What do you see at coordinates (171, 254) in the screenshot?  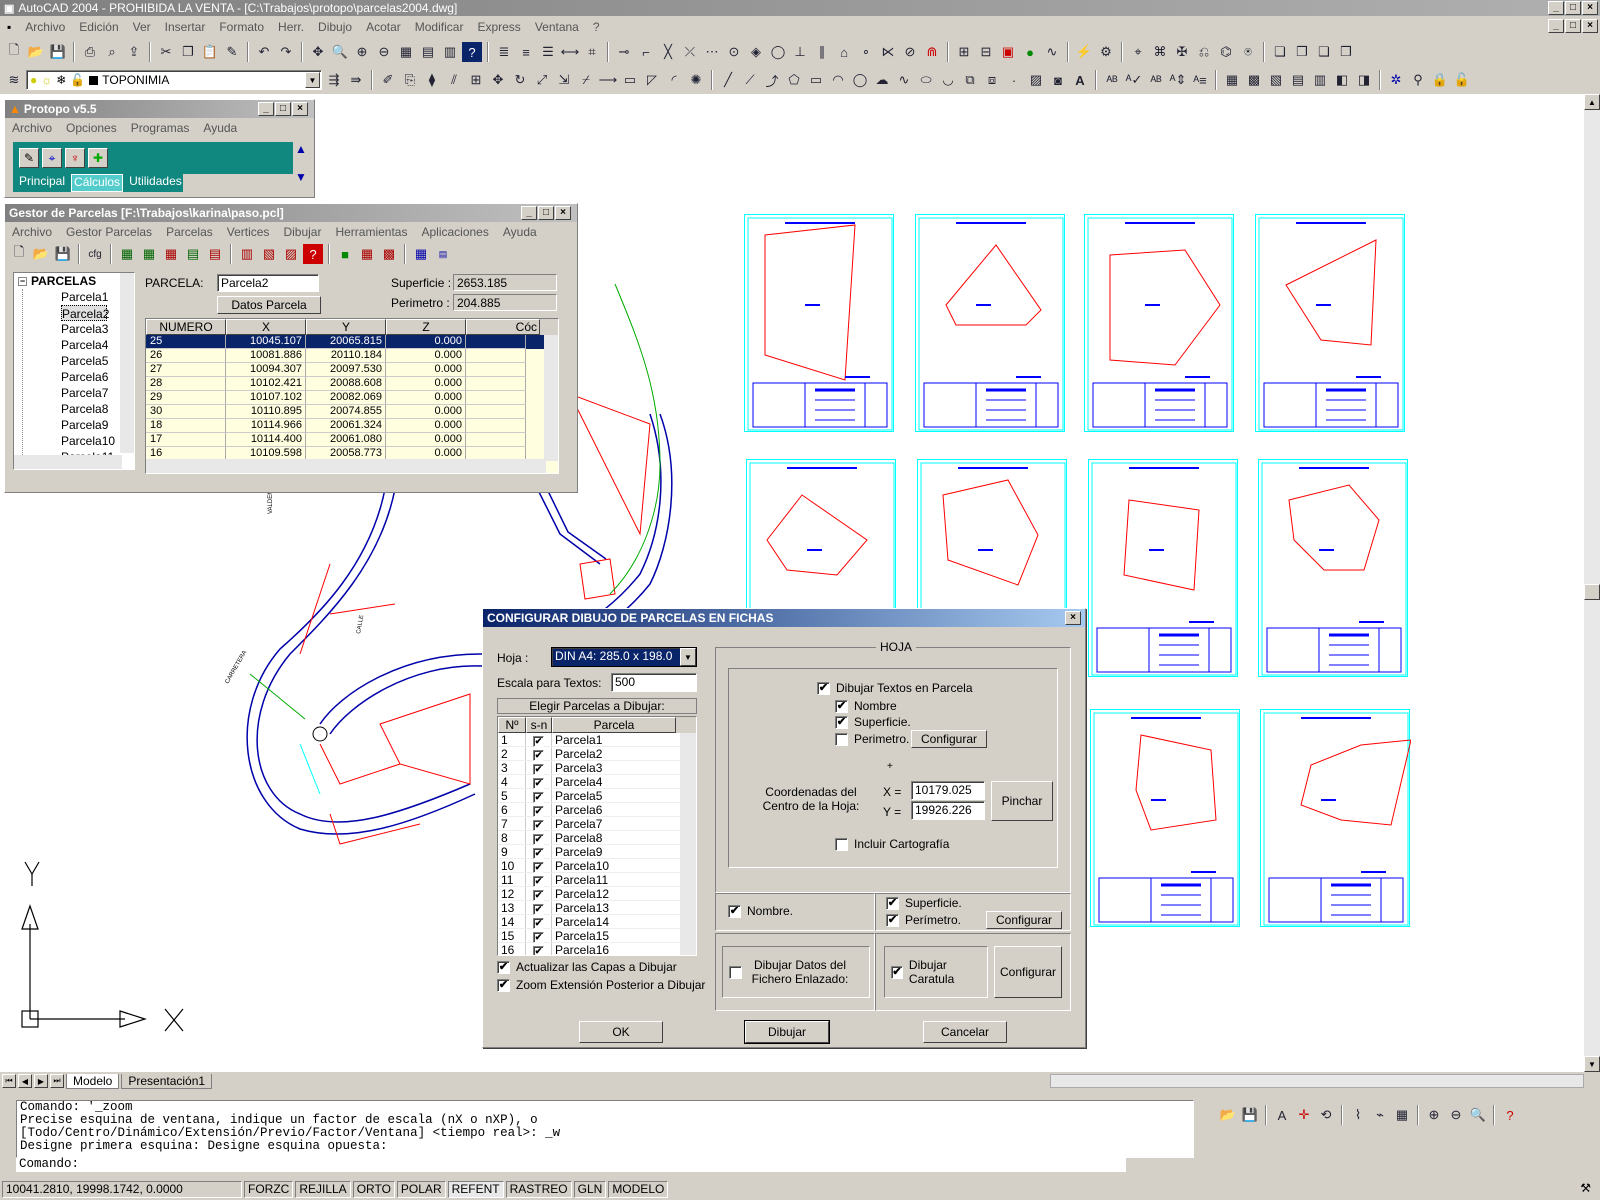 I see `gestor-grid3-icon: ▦` at bounding box center [171, 254].